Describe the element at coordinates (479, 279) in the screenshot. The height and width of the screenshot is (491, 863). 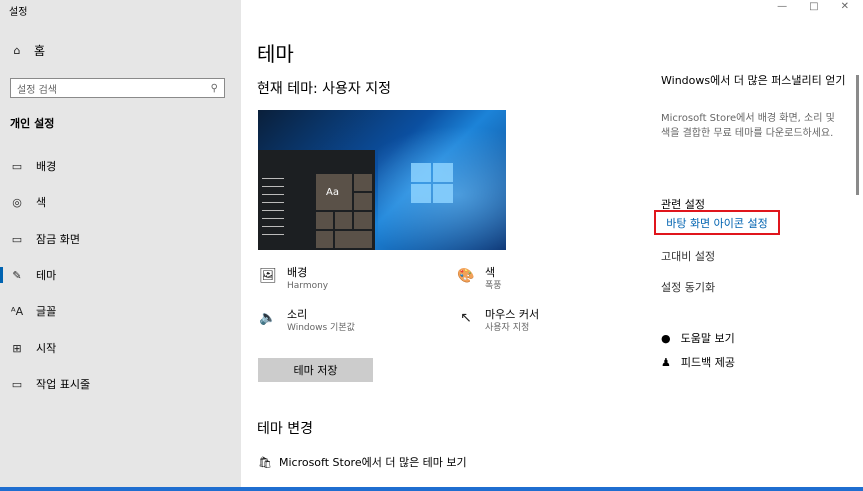
I see `color-setting: 🎨 색 폭풍` at that location.